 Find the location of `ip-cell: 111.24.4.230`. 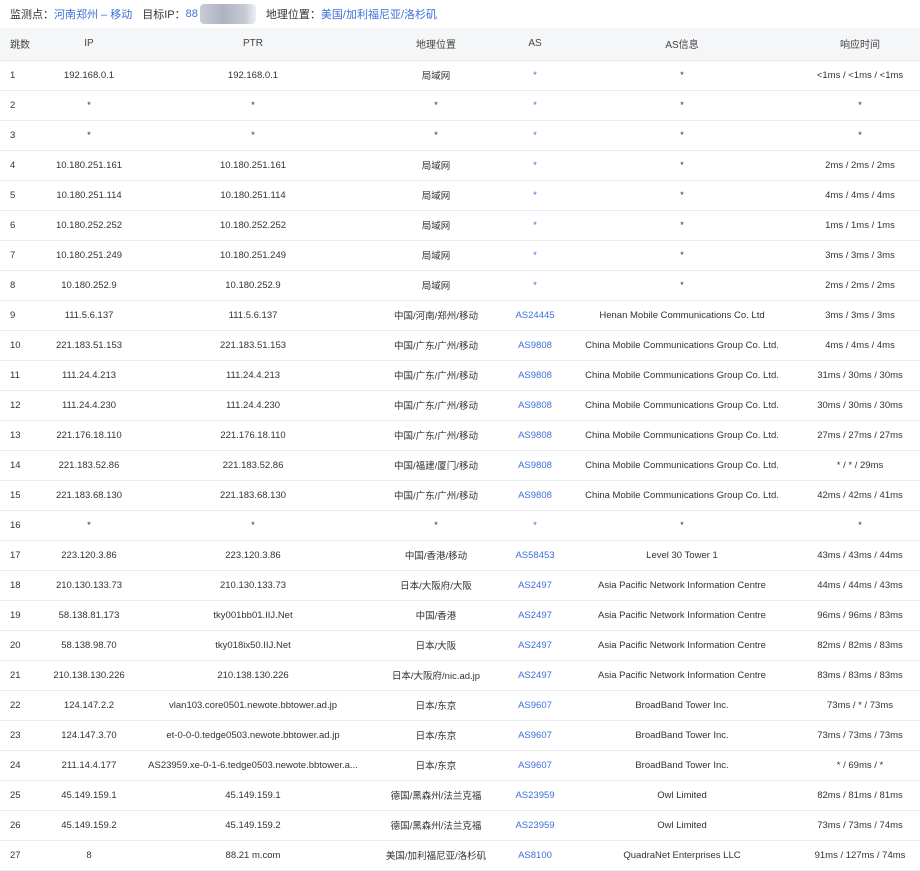

ip-cell: 111.24.4.230 is located at coordinates (89, 405).